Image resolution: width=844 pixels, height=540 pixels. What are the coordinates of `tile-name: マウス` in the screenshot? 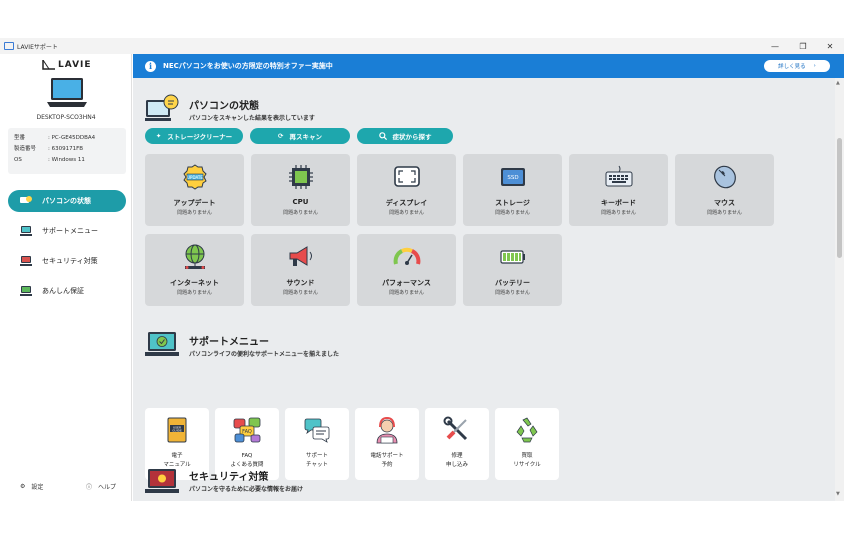 It's located at (724, 203).